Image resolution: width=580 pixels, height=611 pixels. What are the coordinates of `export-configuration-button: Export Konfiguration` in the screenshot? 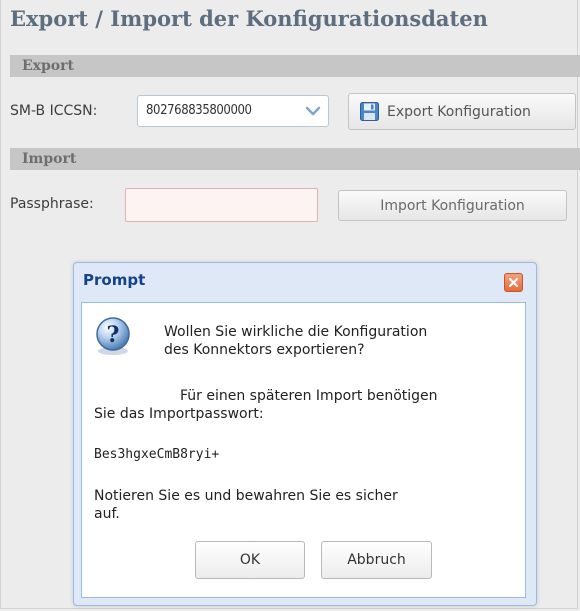 It's located at (462, 111).